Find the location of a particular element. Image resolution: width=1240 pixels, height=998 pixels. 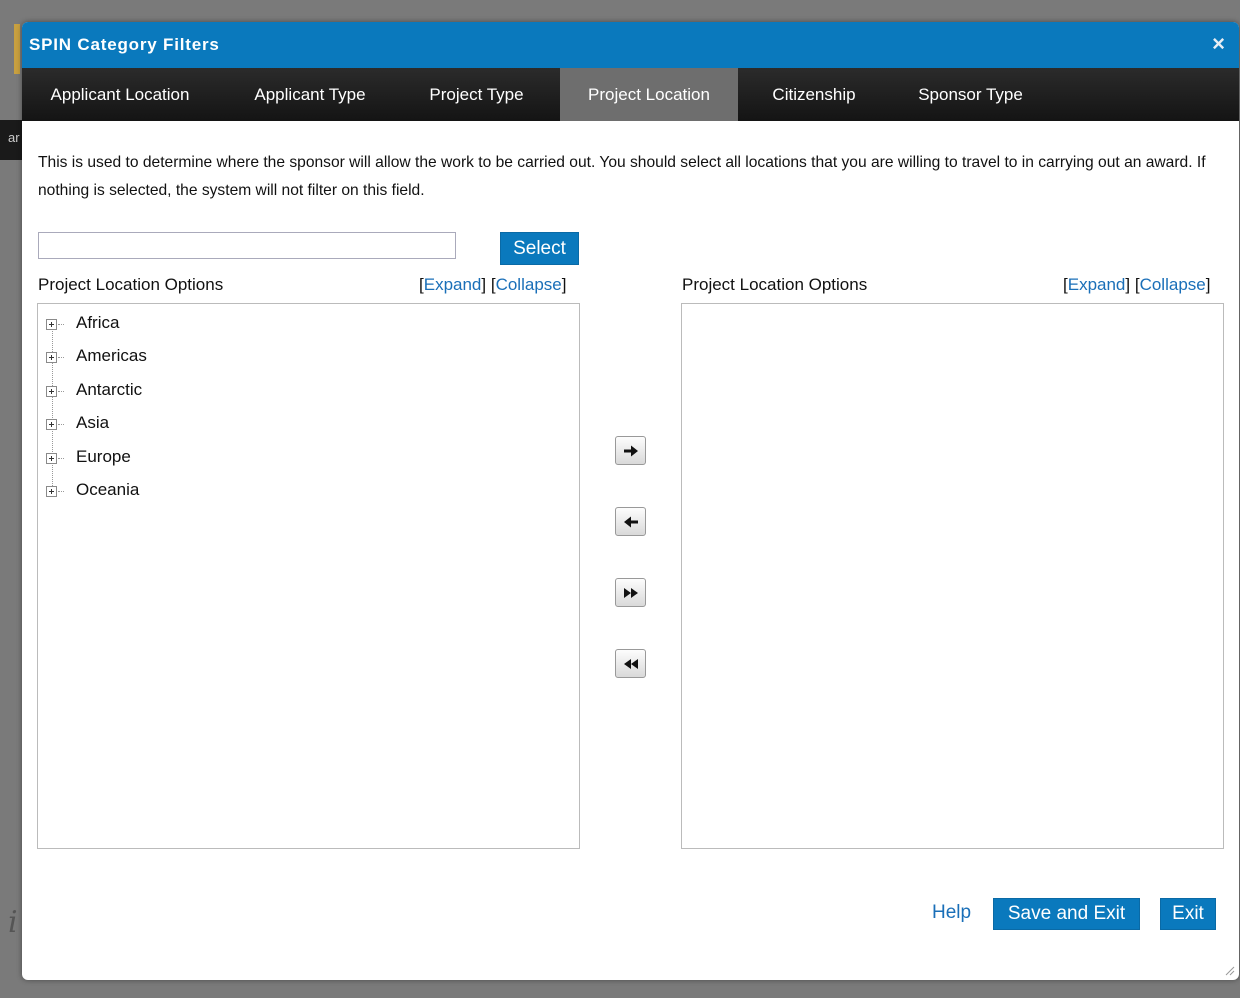

right-expand-link: Expand is located at coordinates (1097, 284).